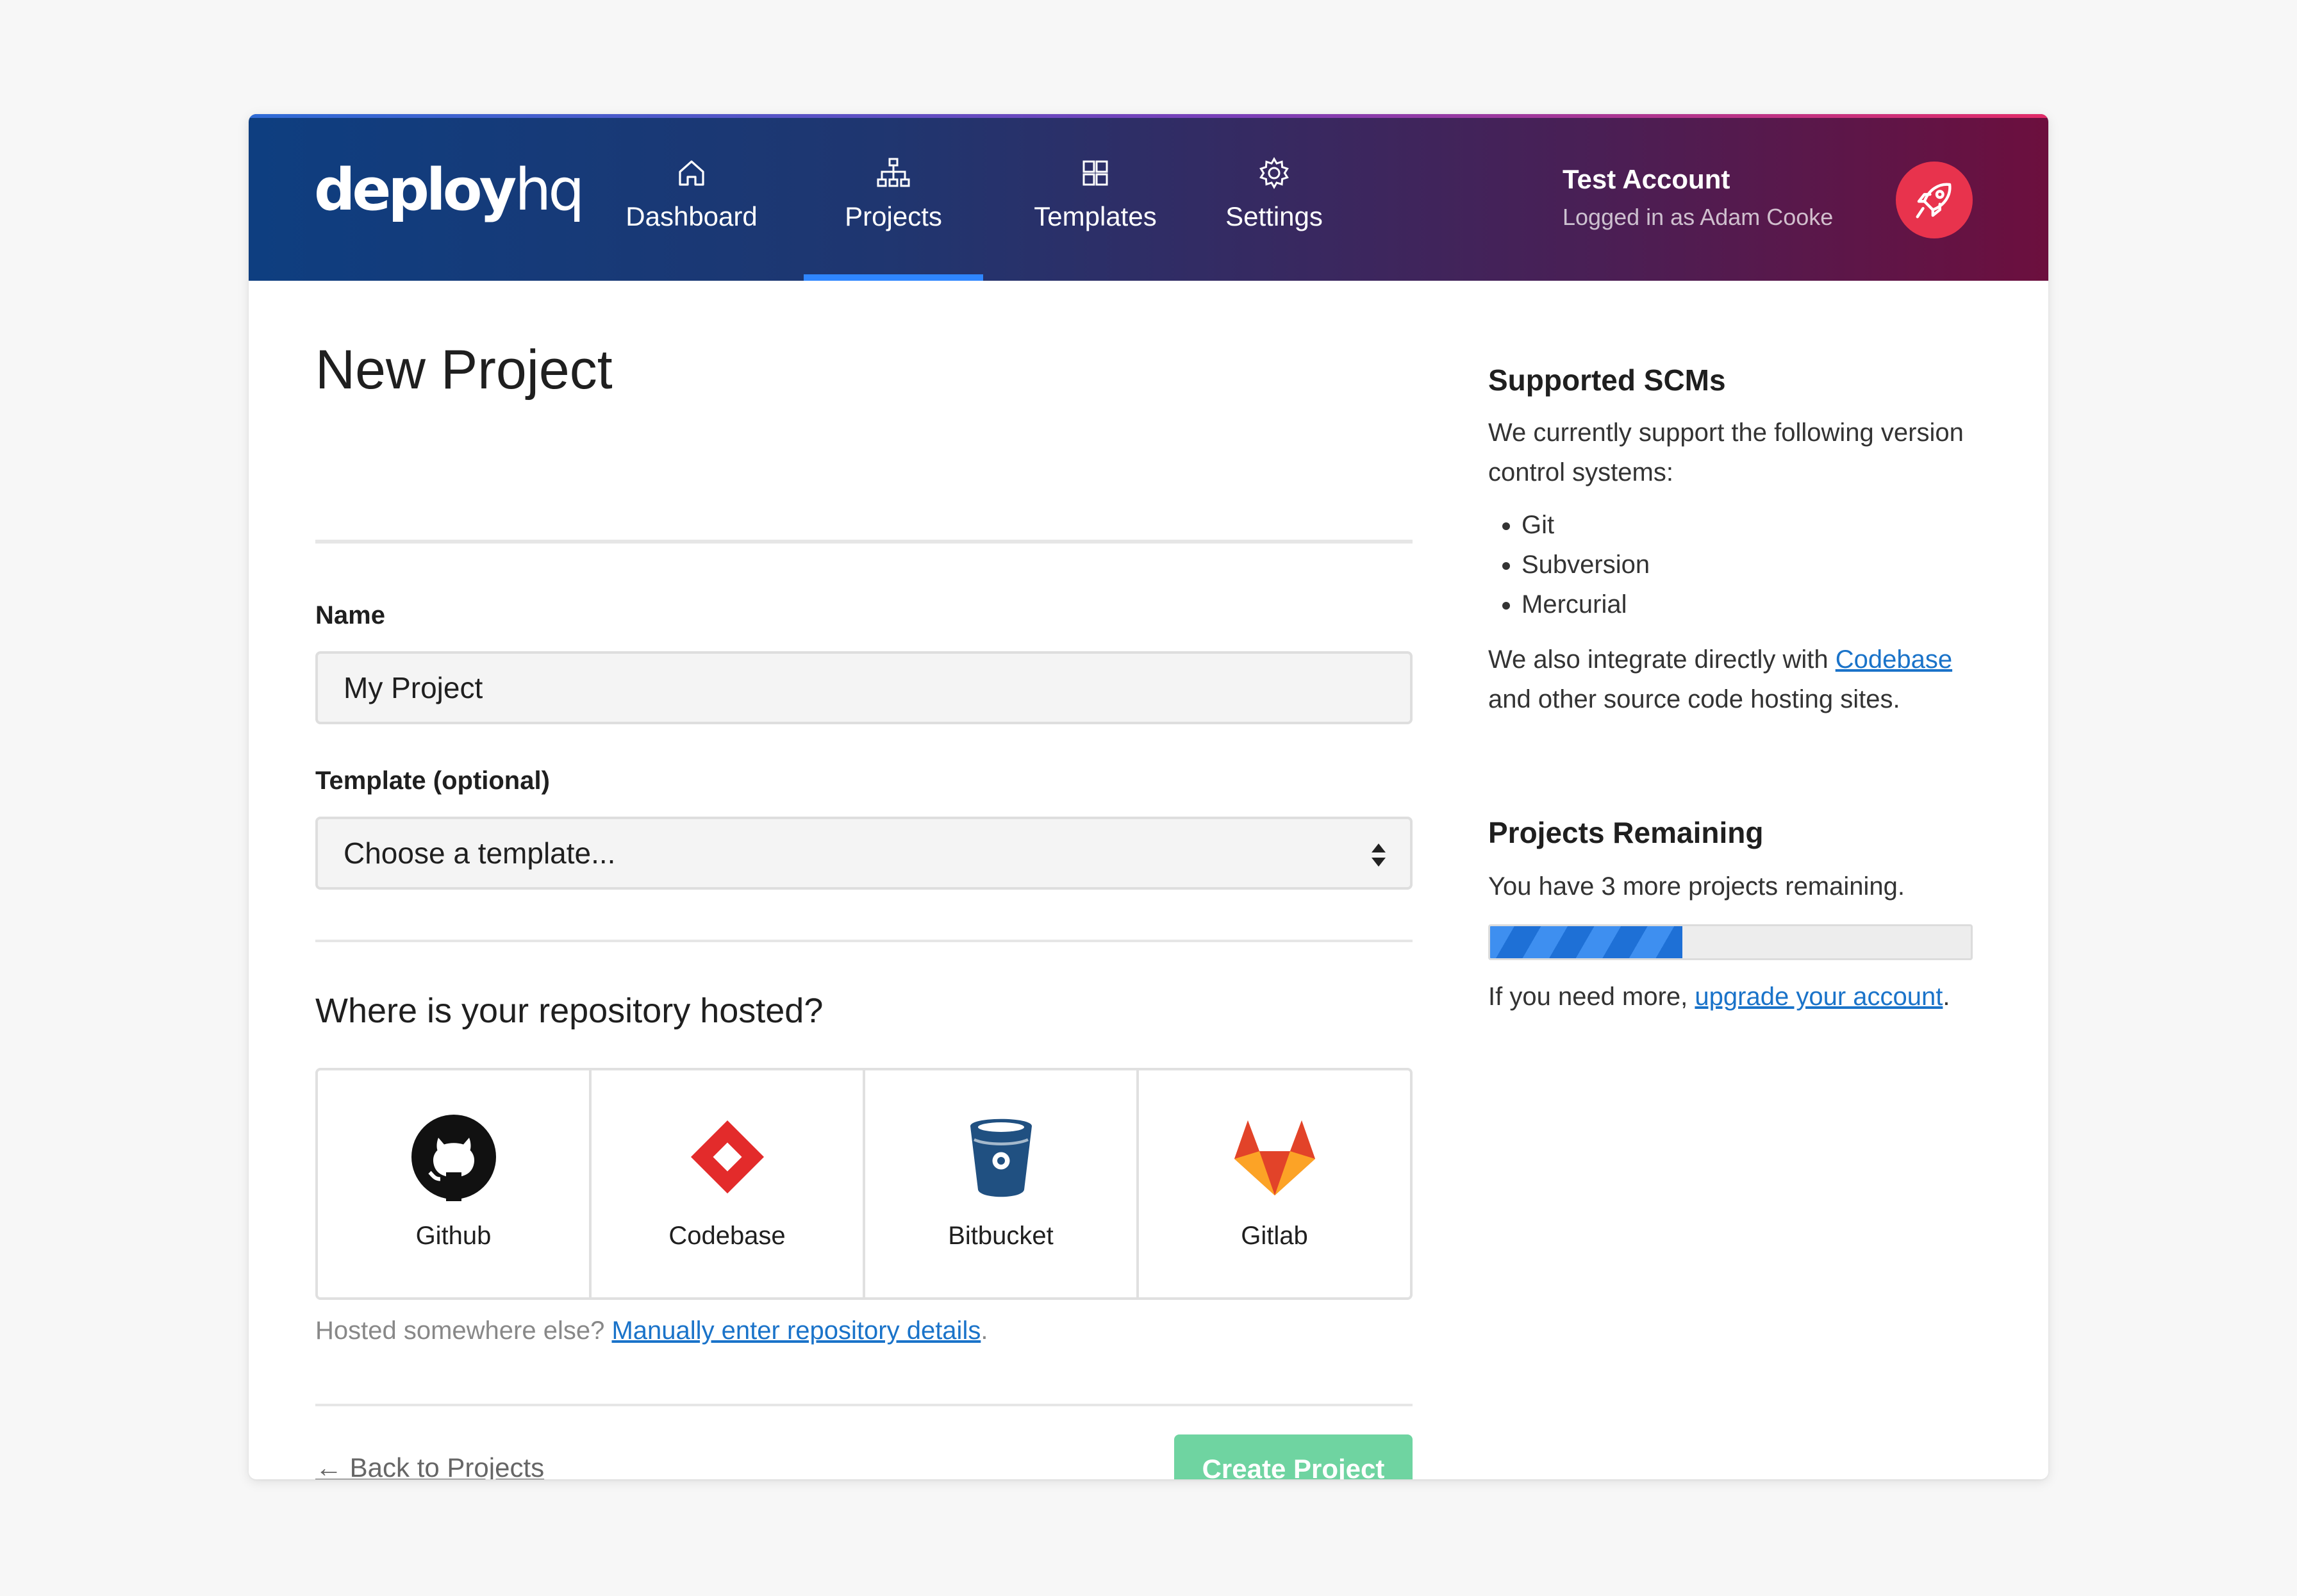 Image resolution: width=2297 pixels, height=1596 pixels. What do you see at coordinates (569, 1011) in the screenshot?
I see `repository-heading: Where is your repository hosted?` at bounding box center [569, 1011].